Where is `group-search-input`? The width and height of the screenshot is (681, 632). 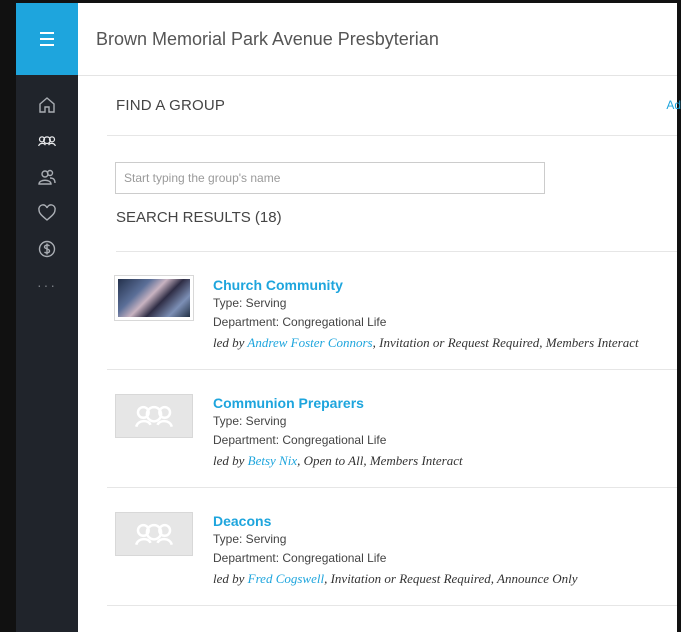 group-search-input is located at coordinates (330, 178).